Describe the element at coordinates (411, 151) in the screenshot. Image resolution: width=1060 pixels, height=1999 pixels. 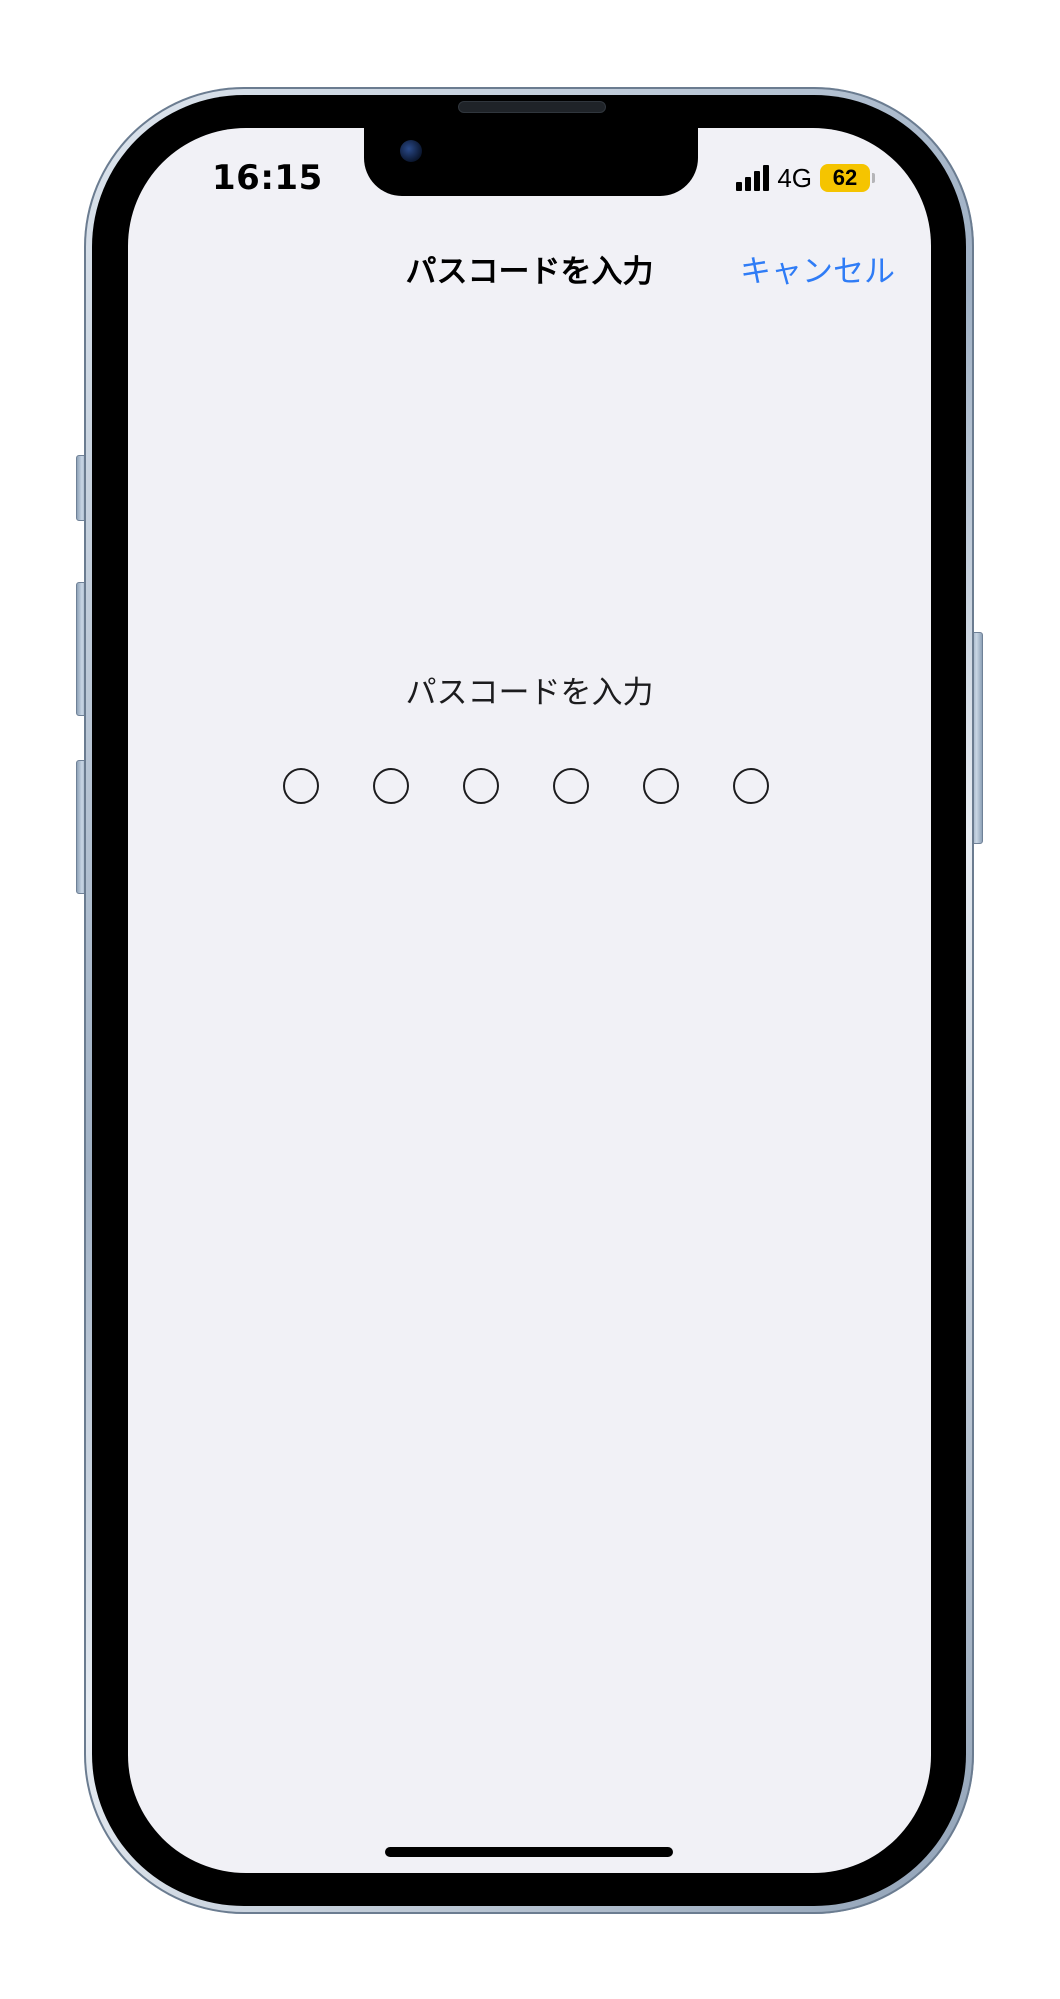
I see `front-camera` at that location.